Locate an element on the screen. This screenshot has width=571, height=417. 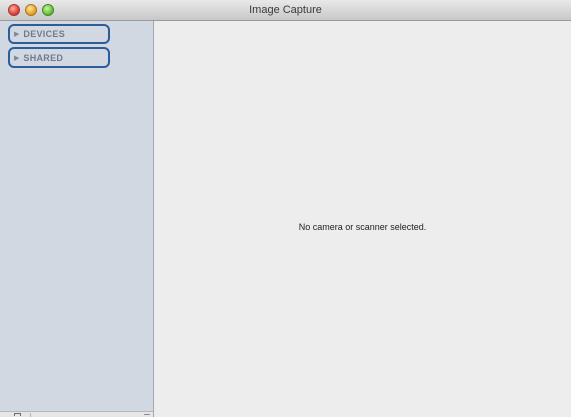
sidebar-bottom-bar is located at coordinates (76, 414).